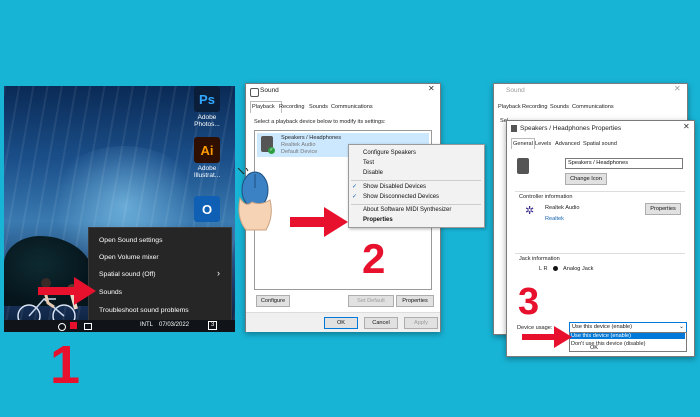 The width and height of the screenshot is (700, 417). What do you see at coordinates (594, 348) in the screenshot?
I see `ok-button-partial: OK` at bounding box center [594, 348].